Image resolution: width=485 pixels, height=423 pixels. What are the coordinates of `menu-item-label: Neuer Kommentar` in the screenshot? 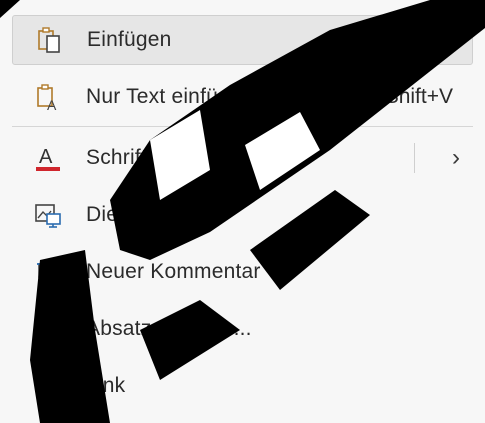 It's located at (173, 271).